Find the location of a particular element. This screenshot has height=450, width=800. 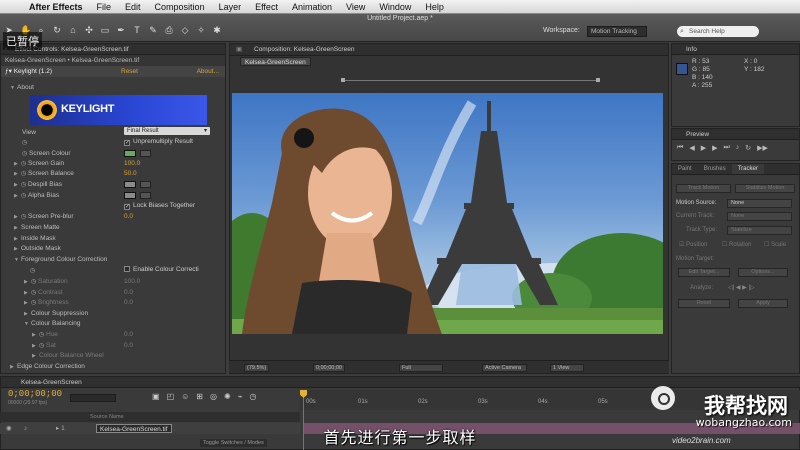

screen-balance-value: 50.0 is located at coordinates (130, 173).